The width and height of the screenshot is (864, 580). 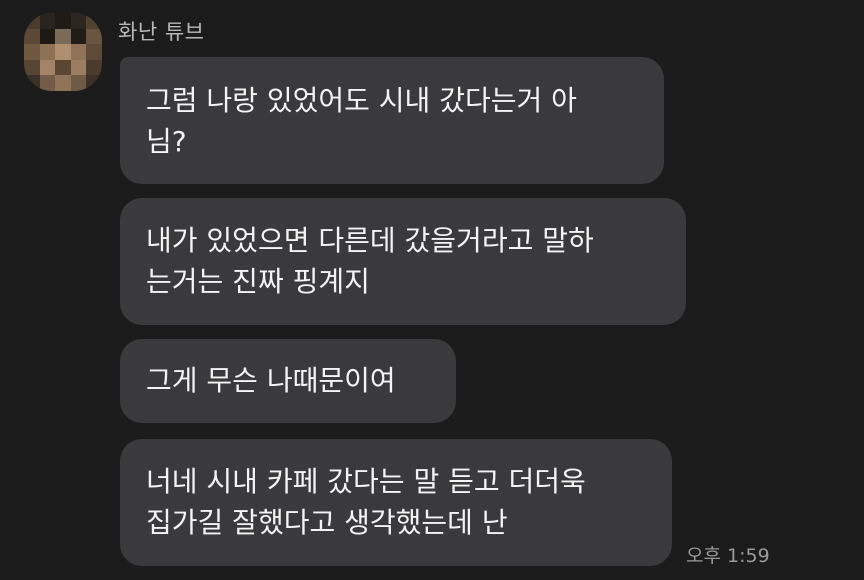 What do you see at coordinates (361, 100) in the screenshot?
I see `message-text-line: 그럼 나랑 있었어도 시내 갔다는거 아` at bounding box center [361, 100].